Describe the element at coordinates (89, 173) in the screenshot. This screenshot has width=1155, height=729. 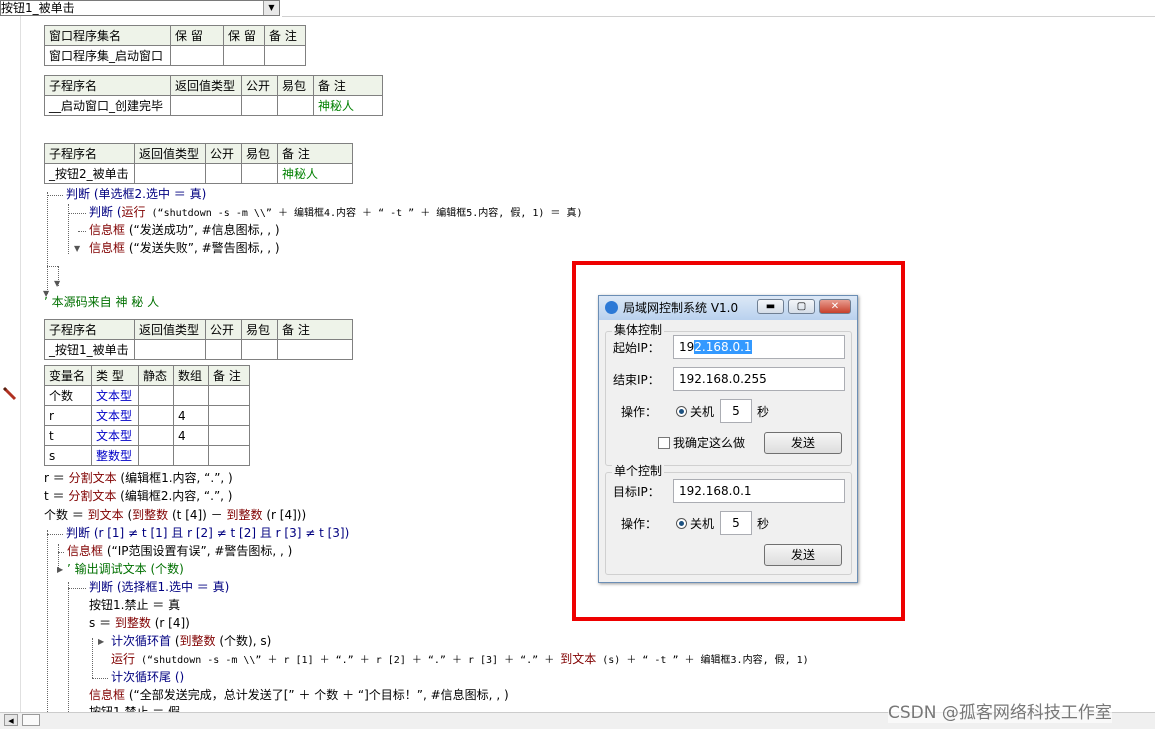
I see `table-cell: _按钮2_被单击` at that location.